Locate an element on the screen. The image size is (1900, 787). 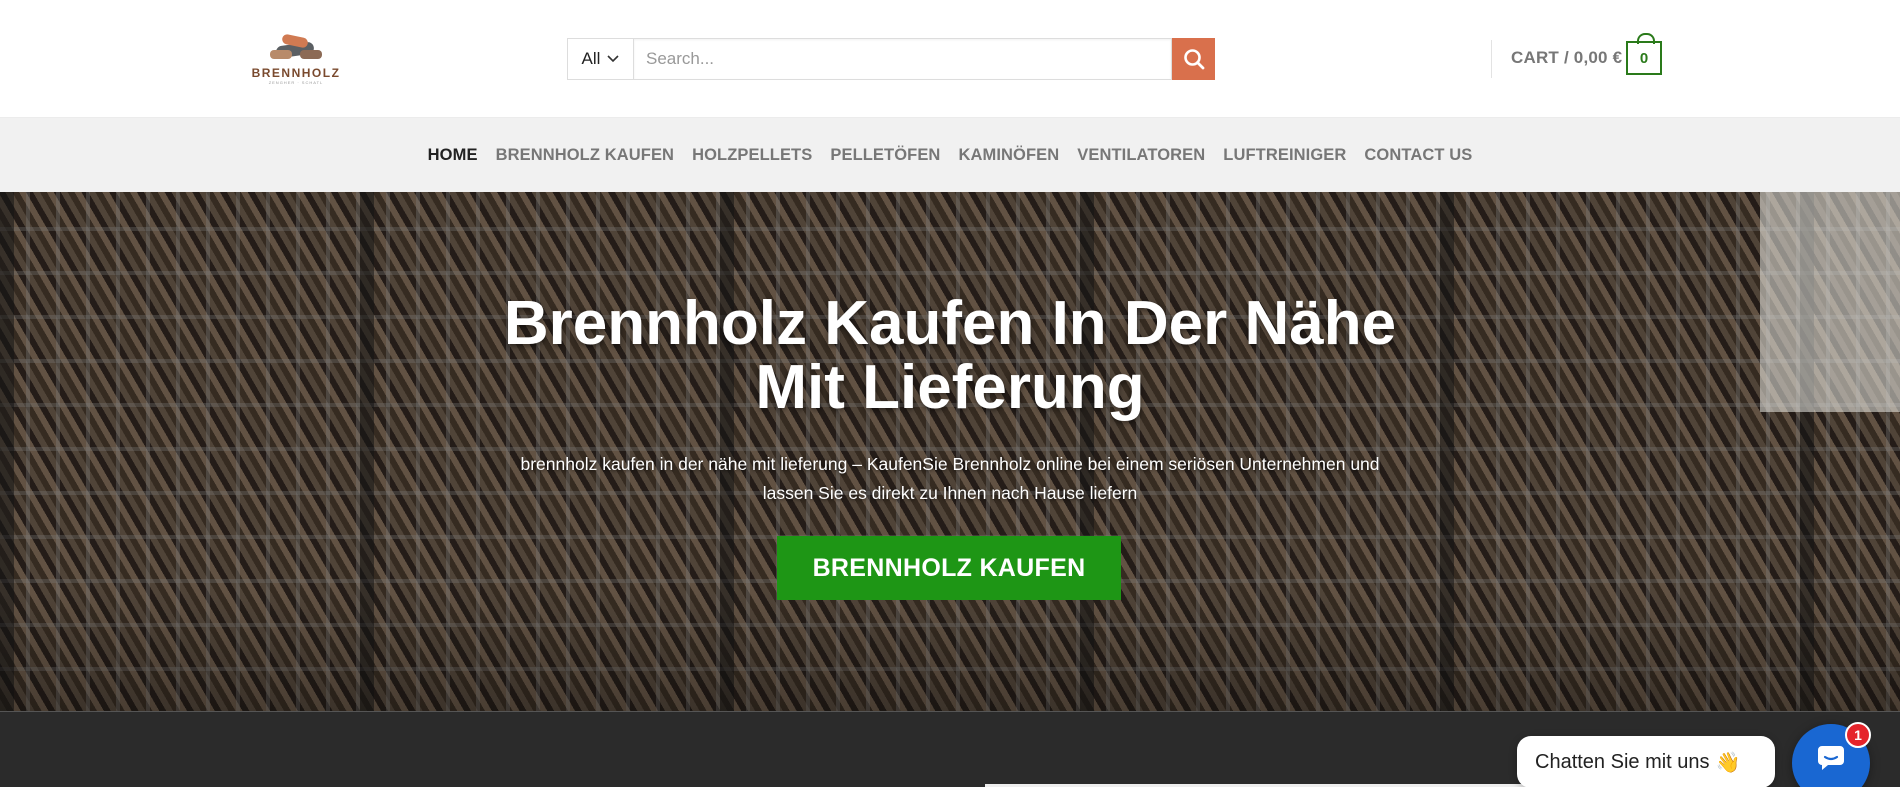
hero-title-line2: Mit Lieferung is located at coordinates (950, 387).